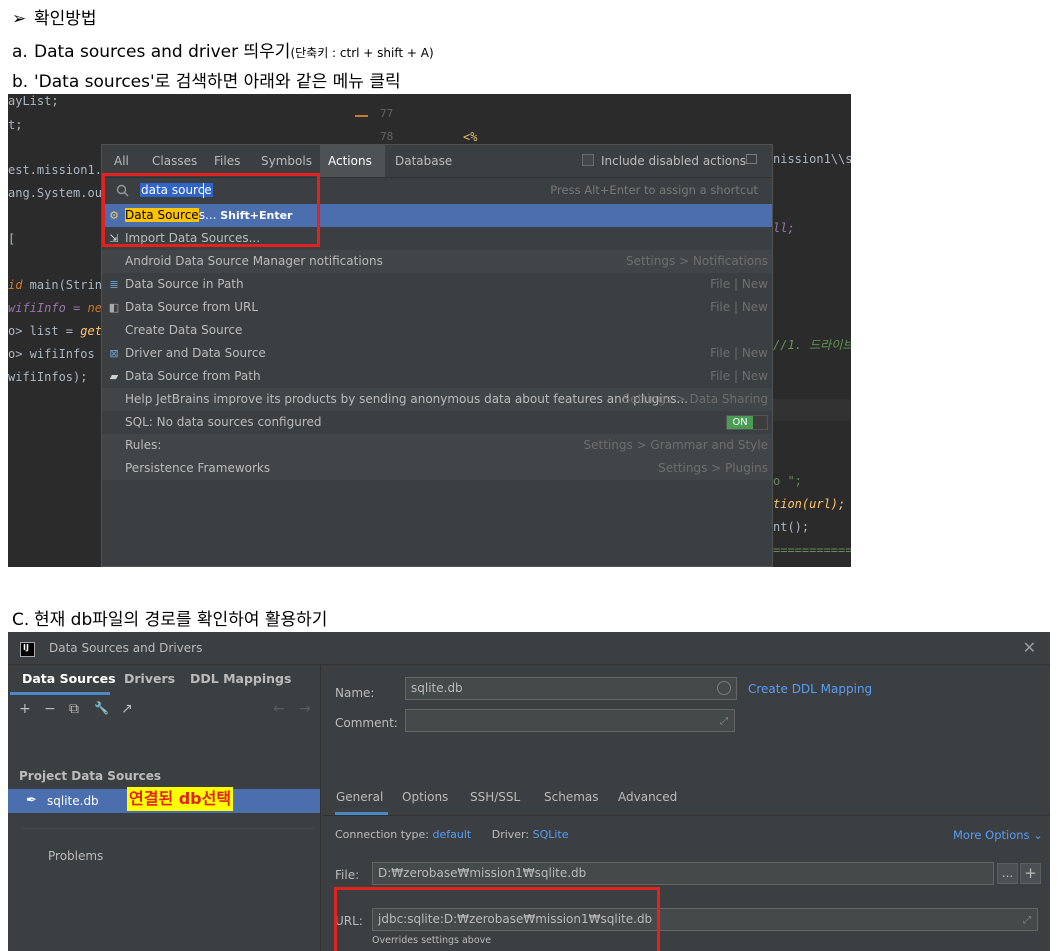 The image size is (1059, 951). I want to click on forward-arrow-icon: →, so click(305, 709).